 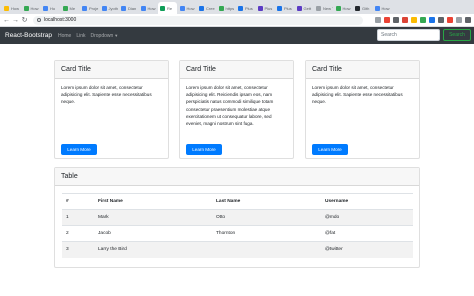 I want to click on card-title: Card Title, so click(x=111, y=70).